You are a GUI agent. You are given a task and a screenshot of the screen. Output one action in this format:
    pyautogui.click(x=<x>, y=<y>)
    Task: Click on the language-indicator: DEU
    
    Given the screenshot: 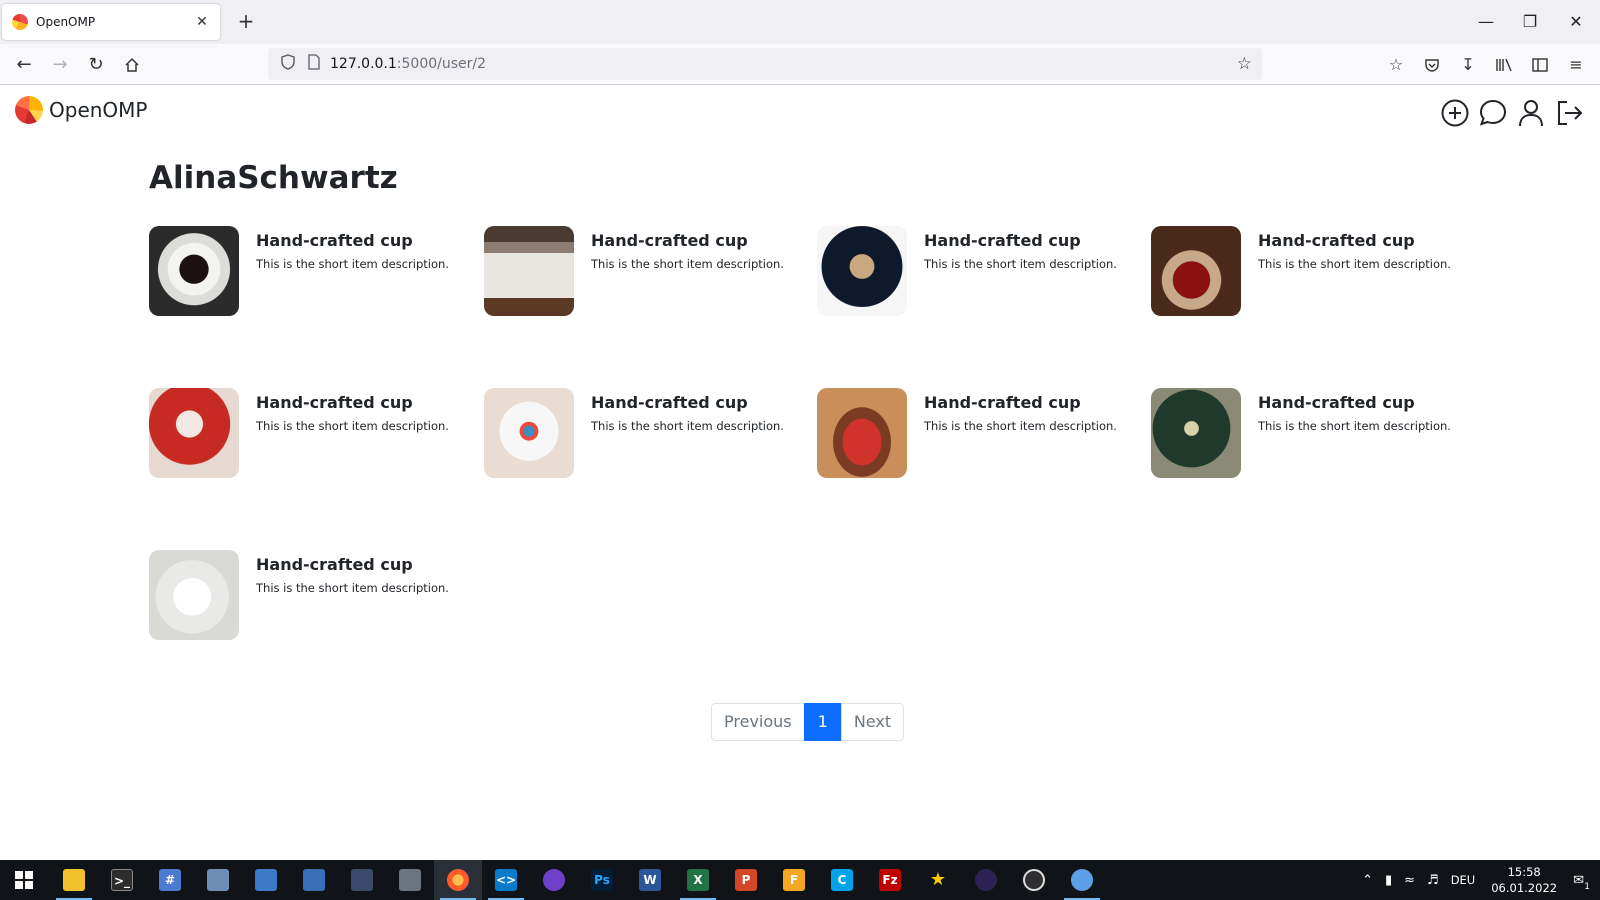 What is the action you would take?
    pyautogui.click(x=1463, y=880)
    